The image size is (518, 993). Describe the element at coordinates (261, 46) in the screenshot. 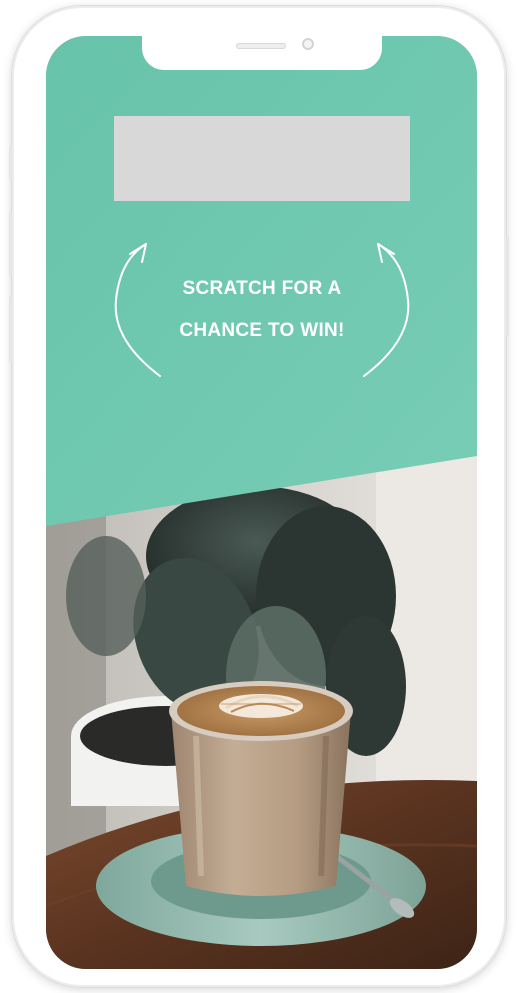

I see `speaker-grille` at that location.